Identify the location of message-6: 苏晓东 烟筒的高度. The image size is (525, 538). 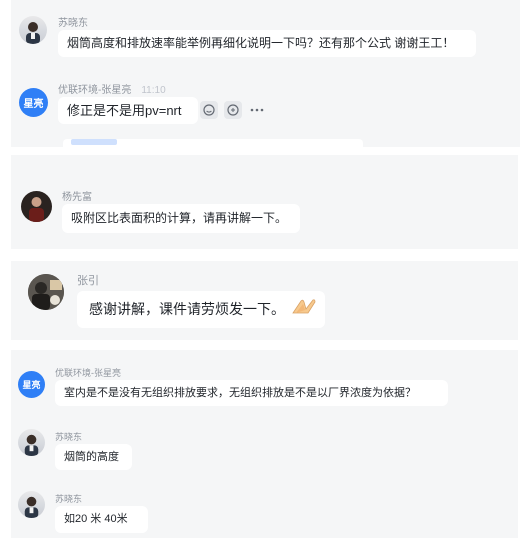
(264, 445).